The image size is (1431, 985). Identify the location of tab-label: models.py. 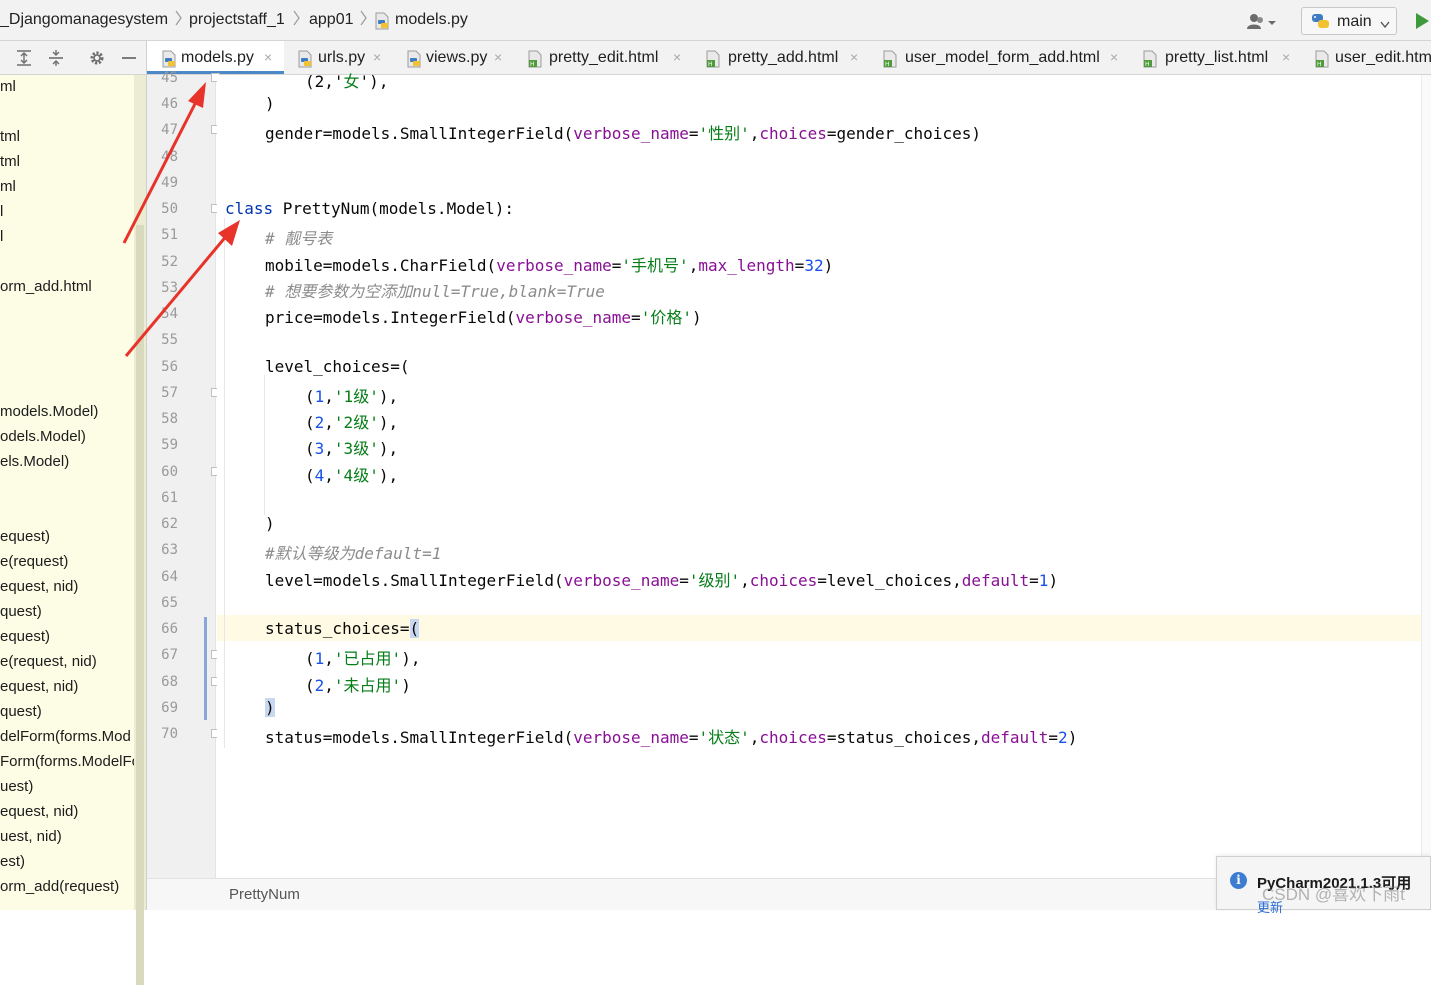
(217, 57).